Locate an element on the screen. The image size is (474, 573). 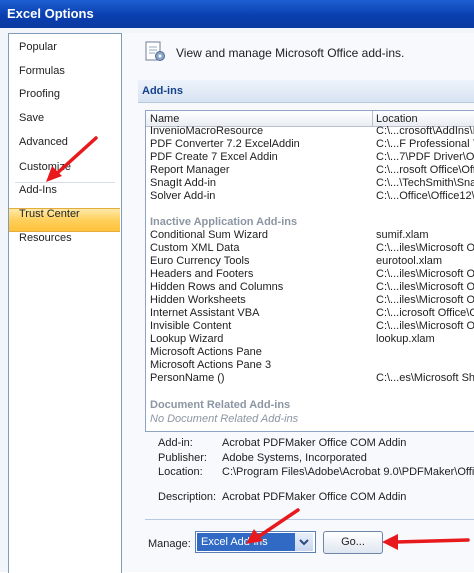
table-row: Conditional Sum Wizard is located at coordinates (209, 235).